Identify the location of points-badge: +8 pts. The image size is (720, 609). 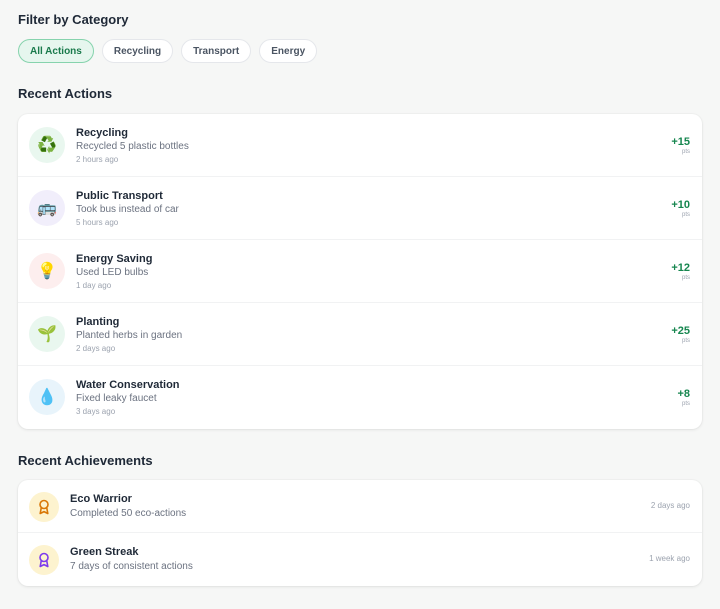
(683, 398).